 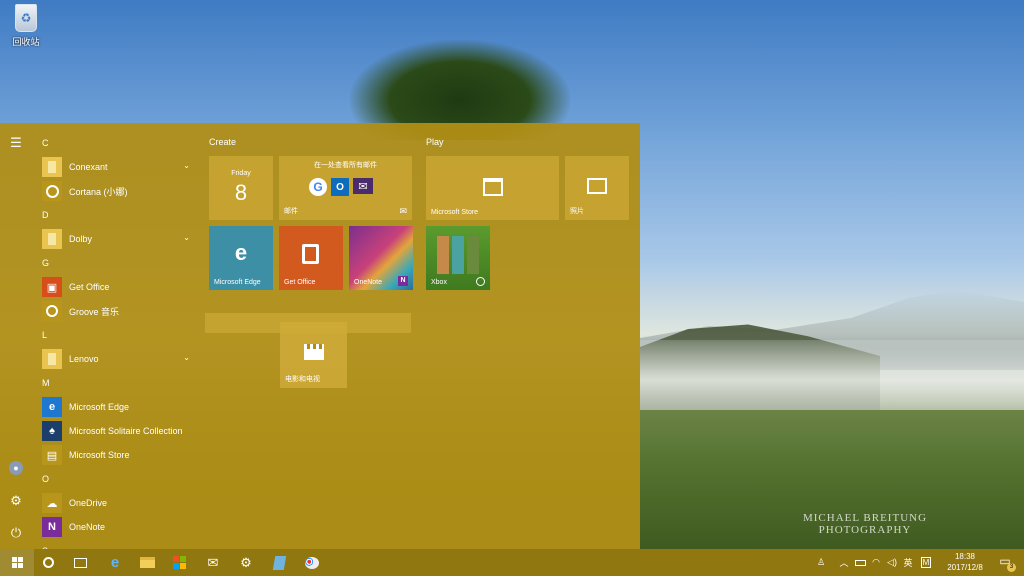 I want to click on start-button, so click(x=17, y=562).